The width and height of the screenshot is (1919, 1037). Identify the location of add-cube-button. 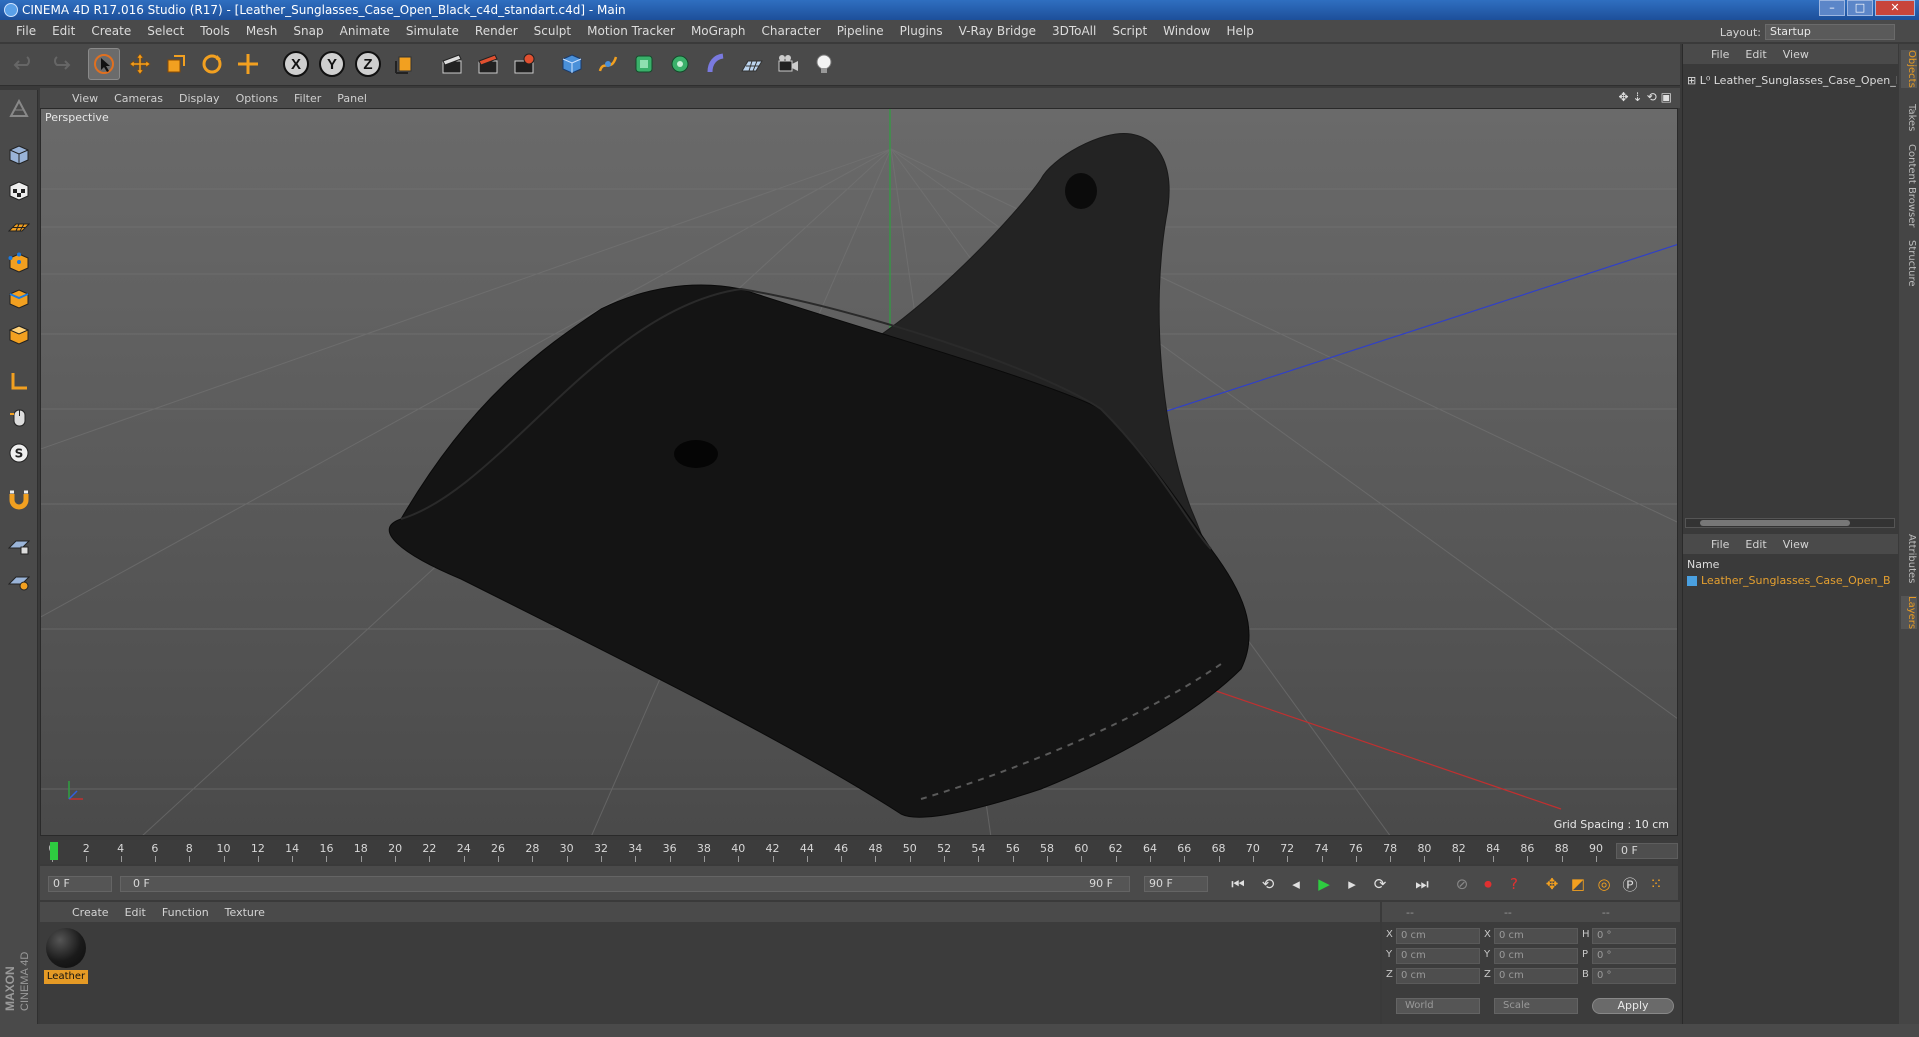
(572, 64).